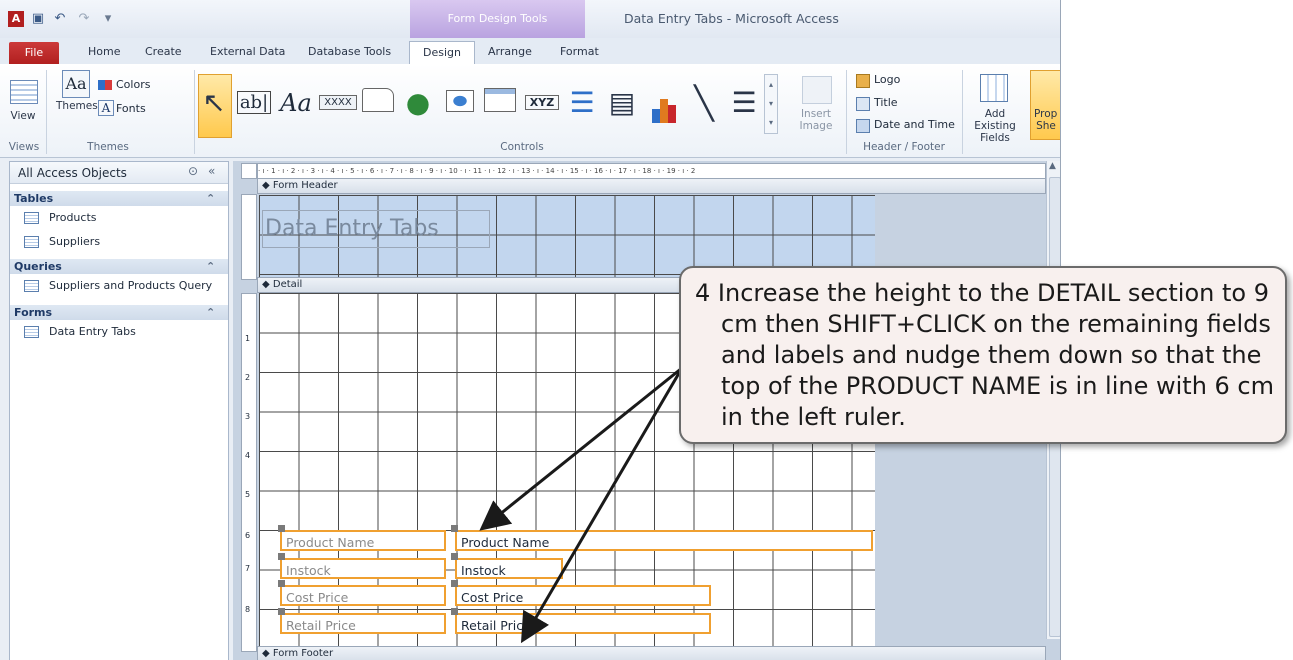  Describe the element at coordinates (581, 448) in the screenshot. I see `arrow-to-product-name` at that location.